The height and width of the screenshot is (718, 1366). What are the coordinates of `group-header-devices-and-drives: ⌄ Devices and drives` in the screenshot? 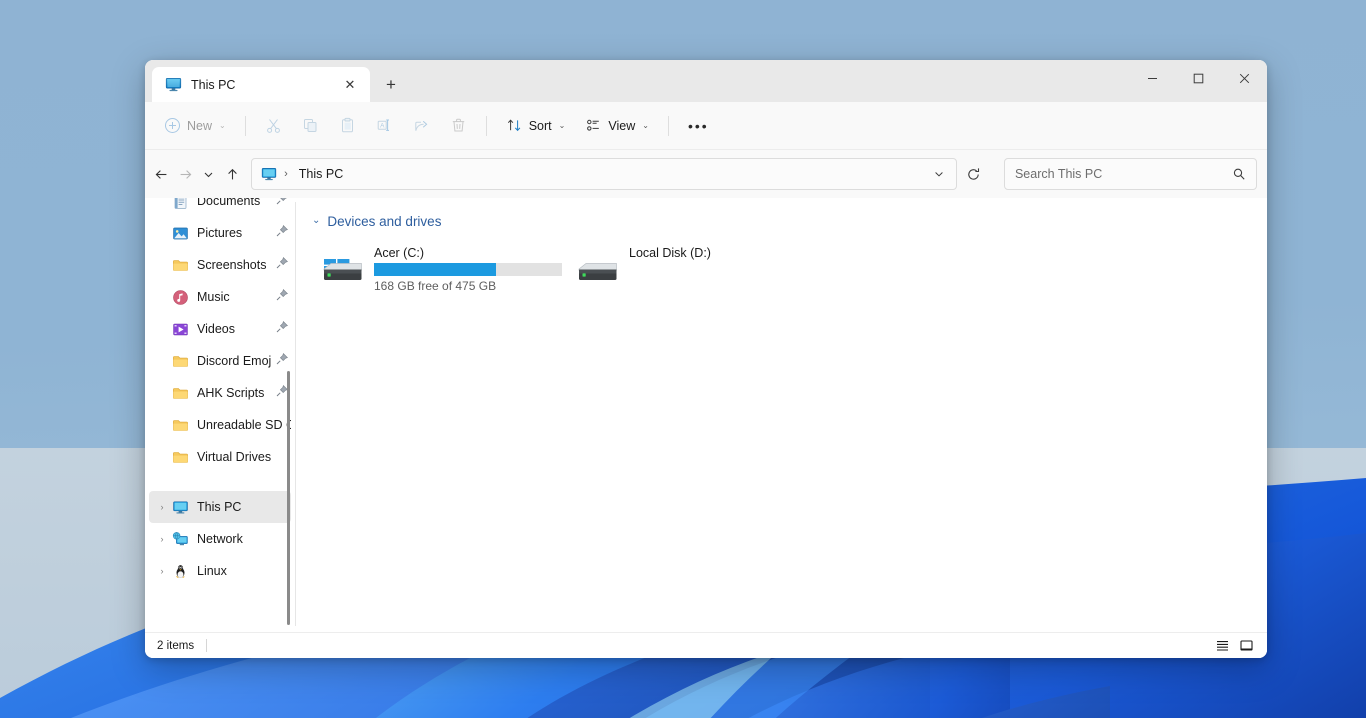 It's located at (789, 221).